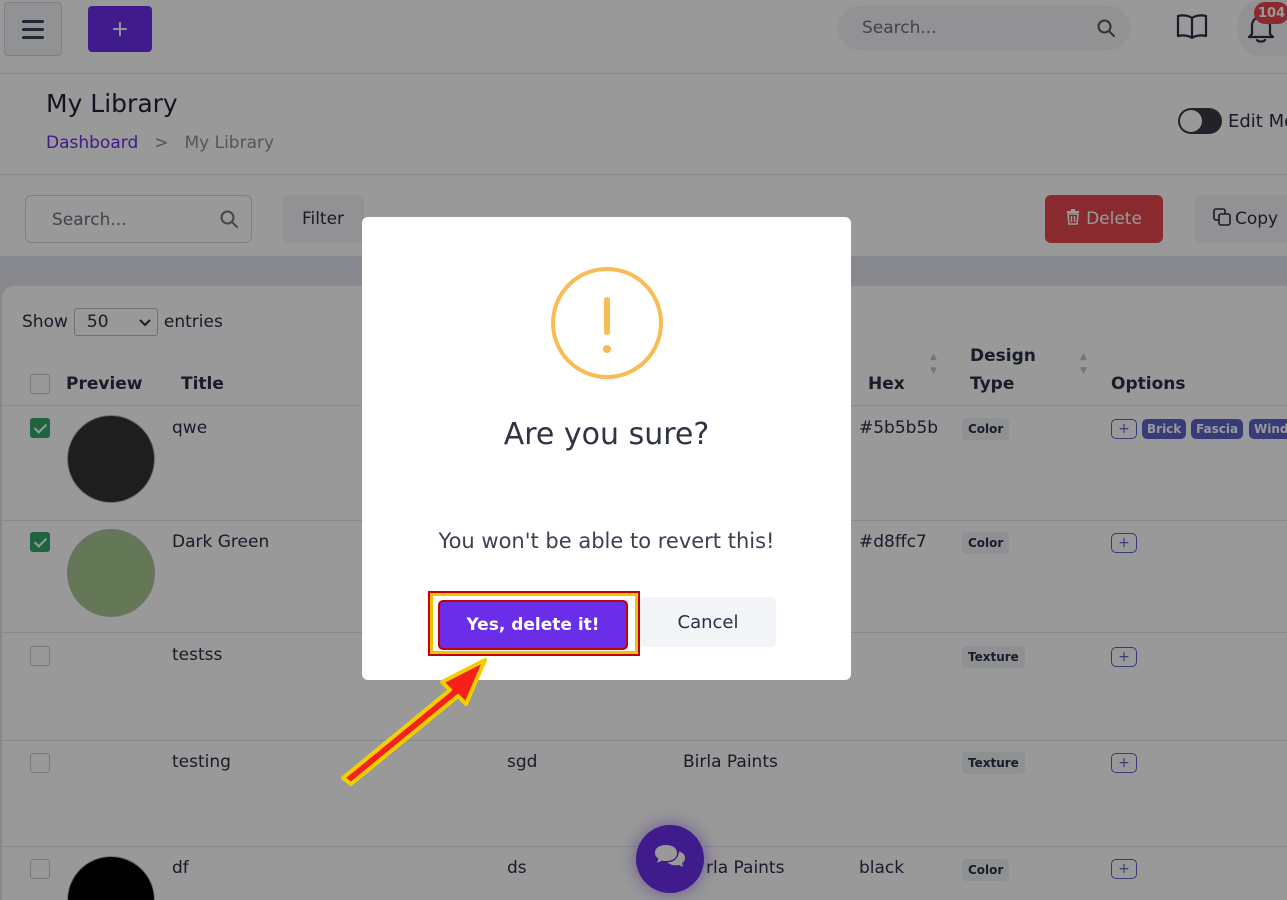 This screenshot has width=1287, height=900. What do you see at coordinates (607, 316) in the screenshot?
I see `warning-icon-bar` at bounding box center [607, 316].